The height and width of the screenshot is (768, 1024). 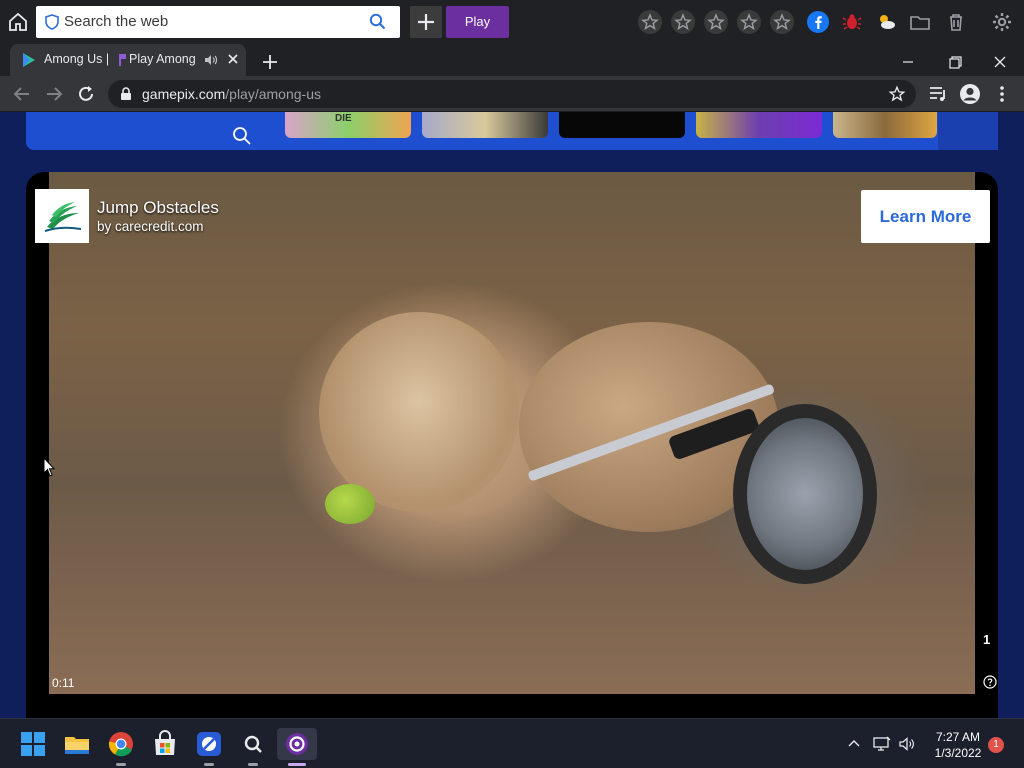 What do you see at coordinates (33, 744) in the screenshot?
I see `start-menu-icon` at bounding box center [33, 744].